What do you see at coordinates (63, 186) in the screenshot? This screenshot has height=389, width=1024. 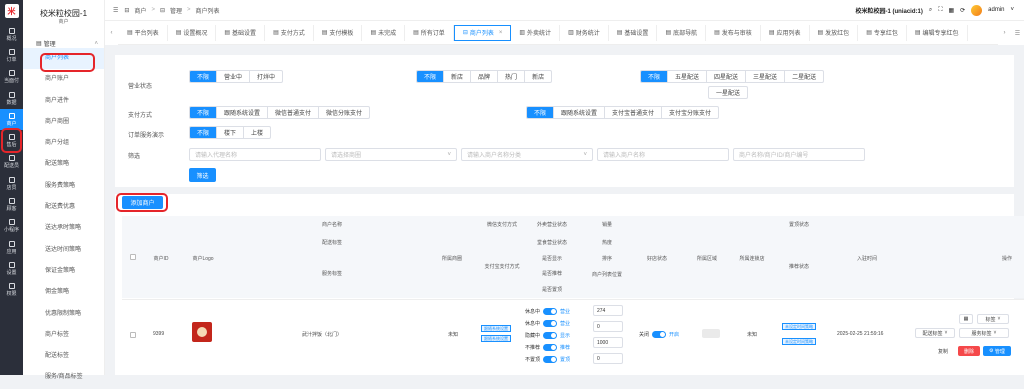 I see `sidebar-item-service-fee: 服务费策略` at bounding box center [63, 186].